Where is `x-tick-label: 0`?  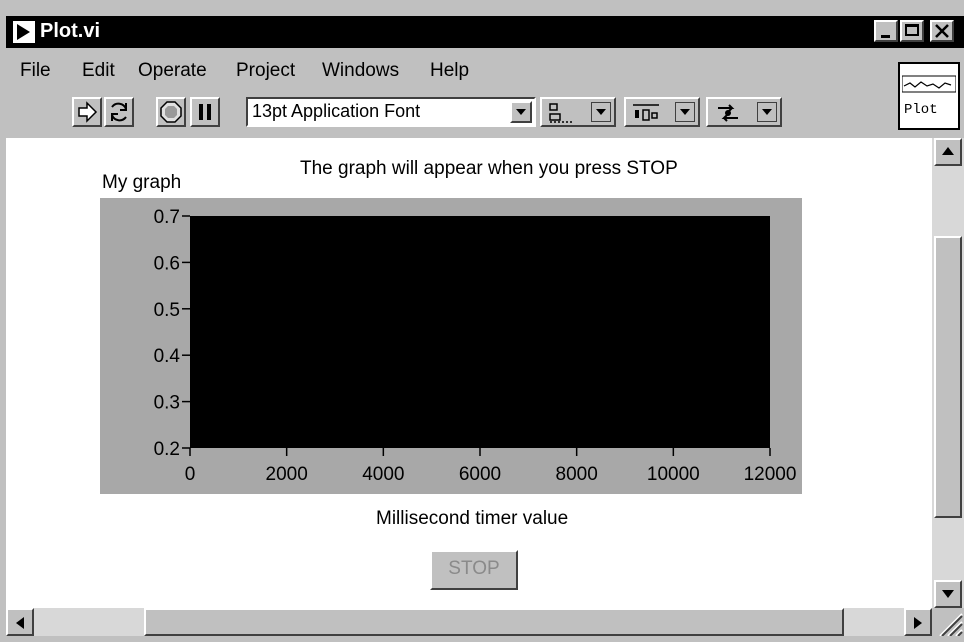 x-tick-label: 0 is located at coordinates (190, 474).